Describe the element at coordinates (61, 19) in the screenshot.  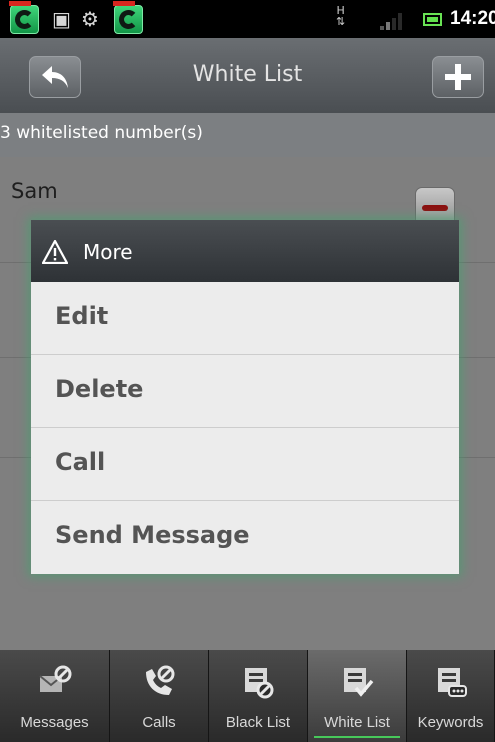
I see `camera-icon: ▣` at that location.